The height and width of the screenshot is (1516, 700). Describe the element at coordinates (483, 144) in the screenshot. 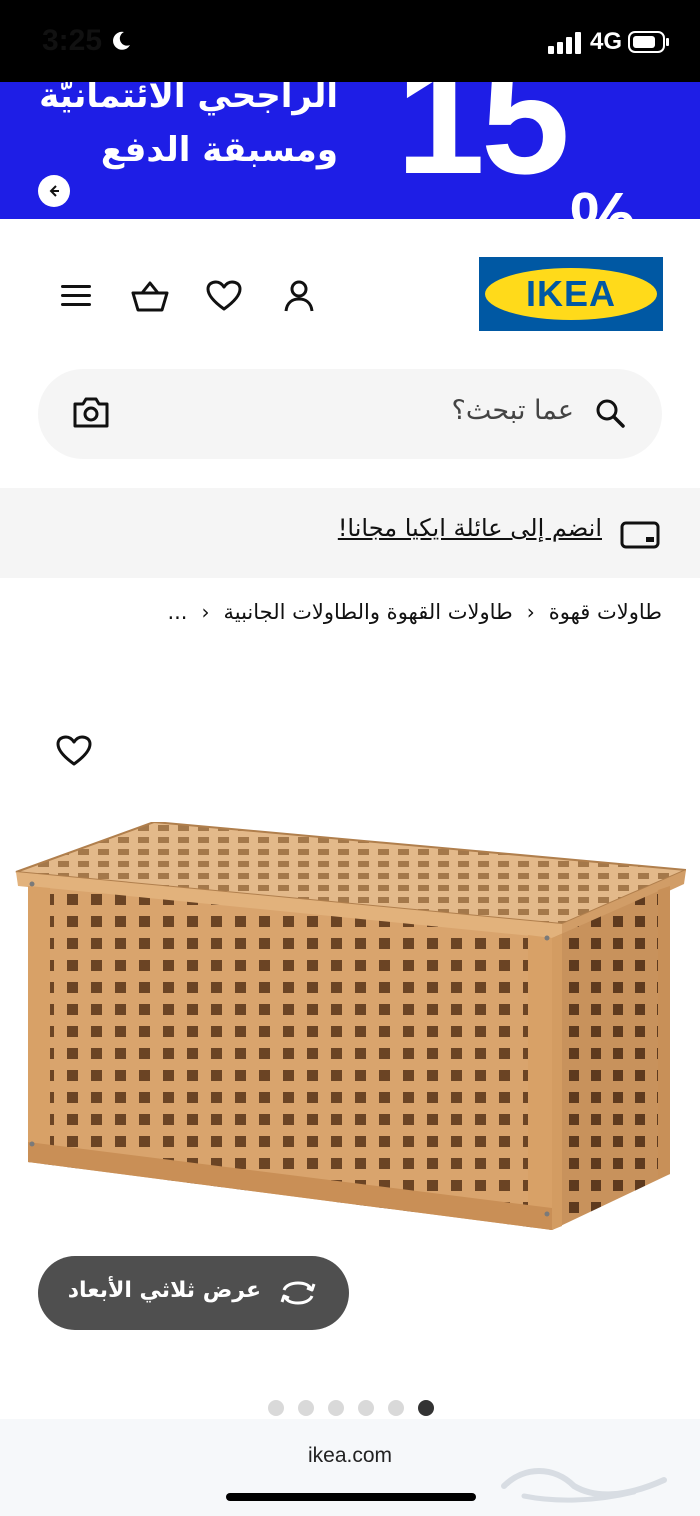

I see `promo-discount: 15` at that location.